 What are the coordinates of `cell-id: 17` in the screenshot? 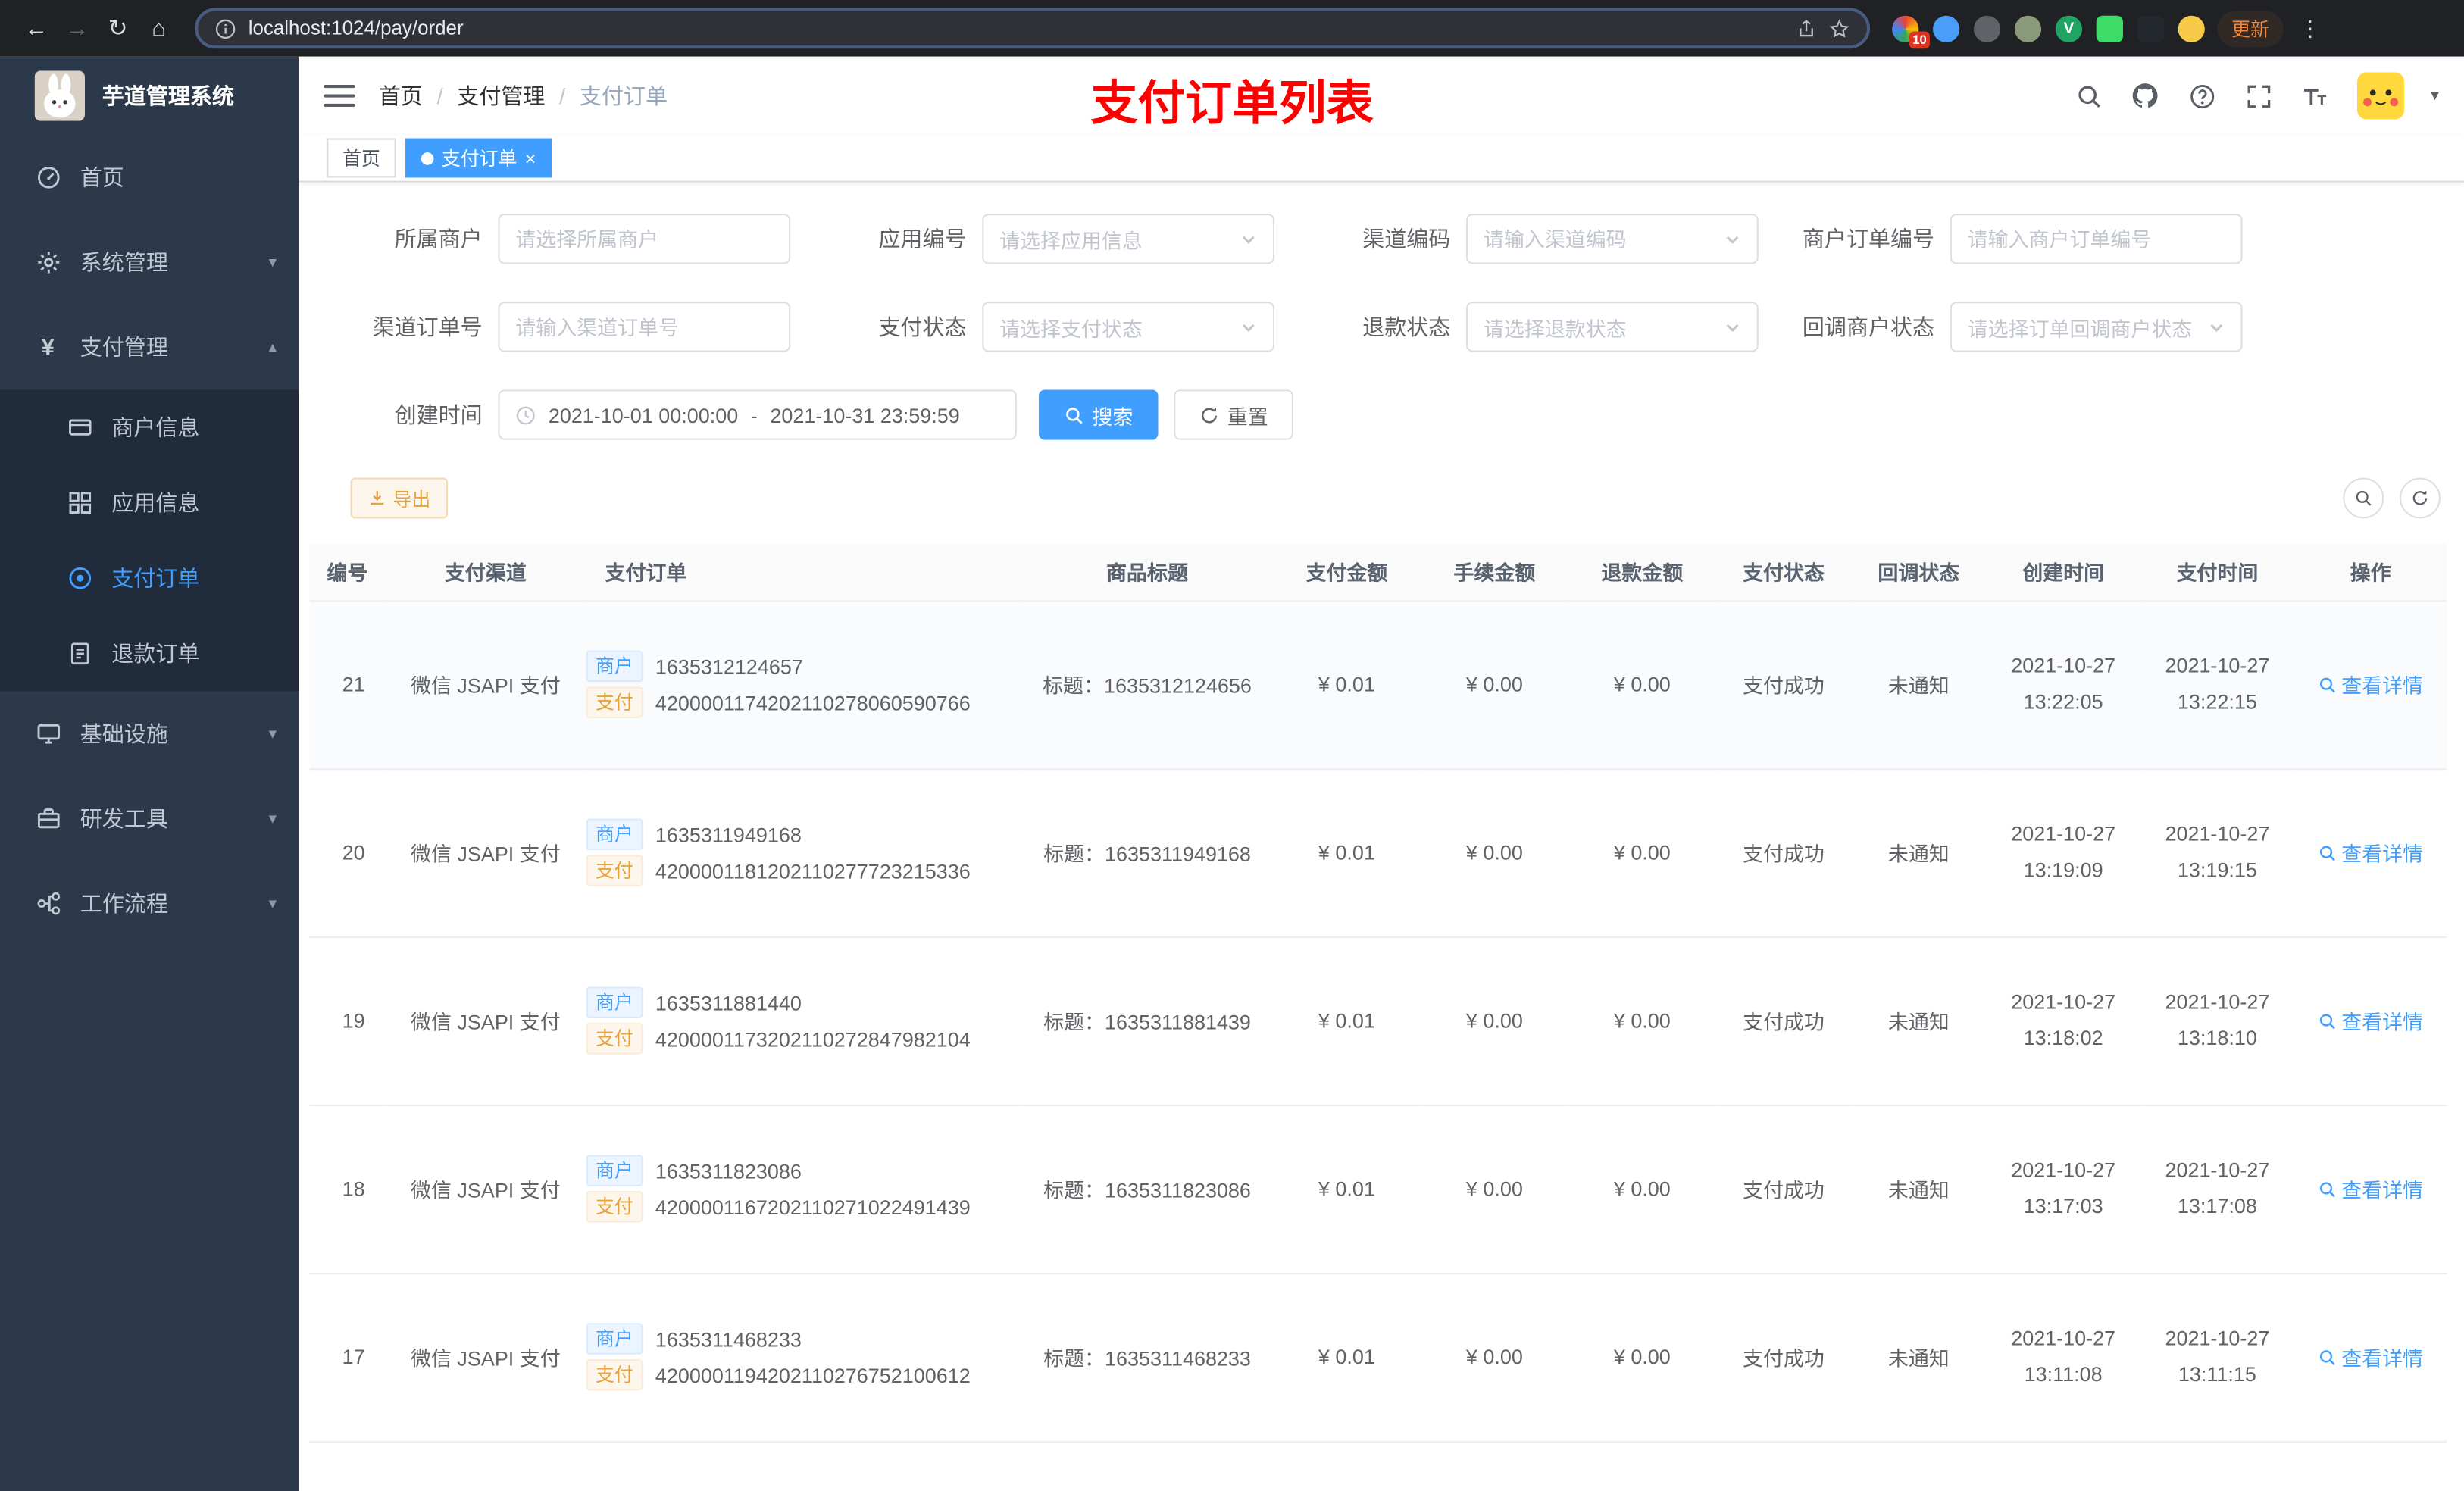 It's located at (347, 1357).